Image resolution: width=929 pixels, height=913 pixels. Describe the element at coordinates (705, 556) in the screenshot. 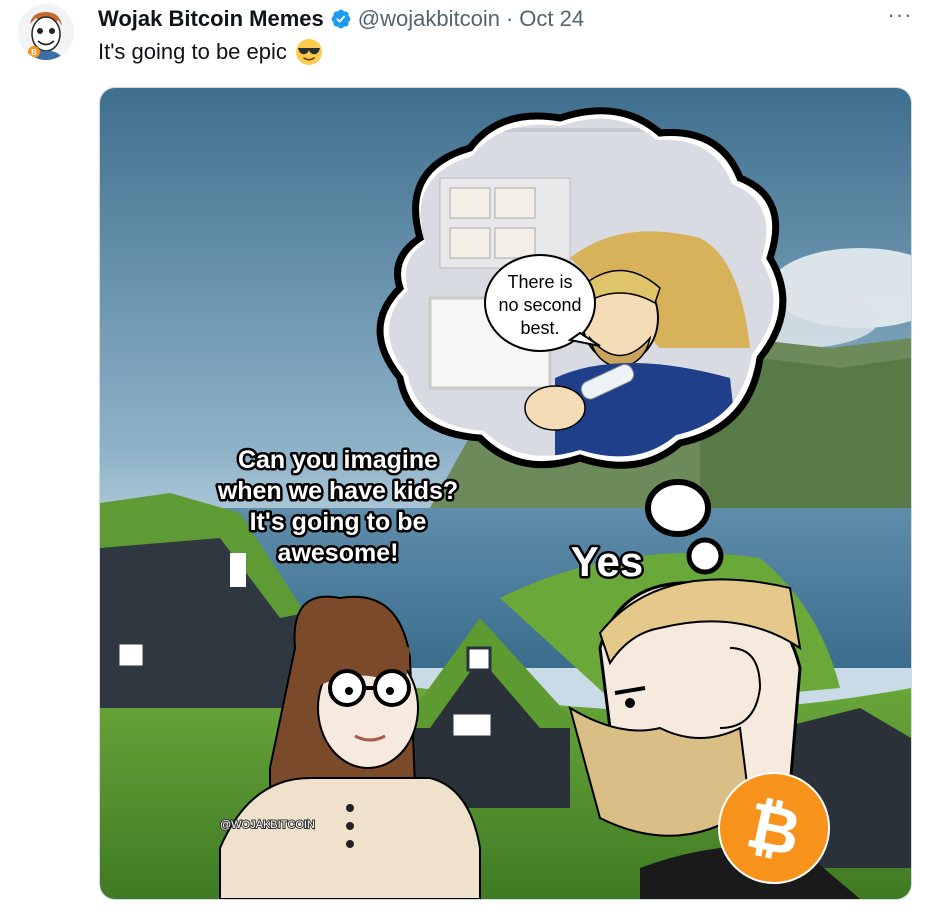

I see `thought-circle-small` at that location.